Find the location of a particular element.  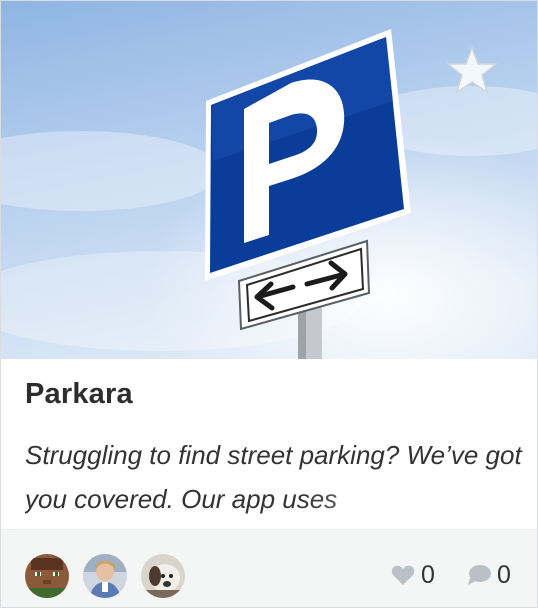

avatar-pixel-character is located at coordinates (47, 576).